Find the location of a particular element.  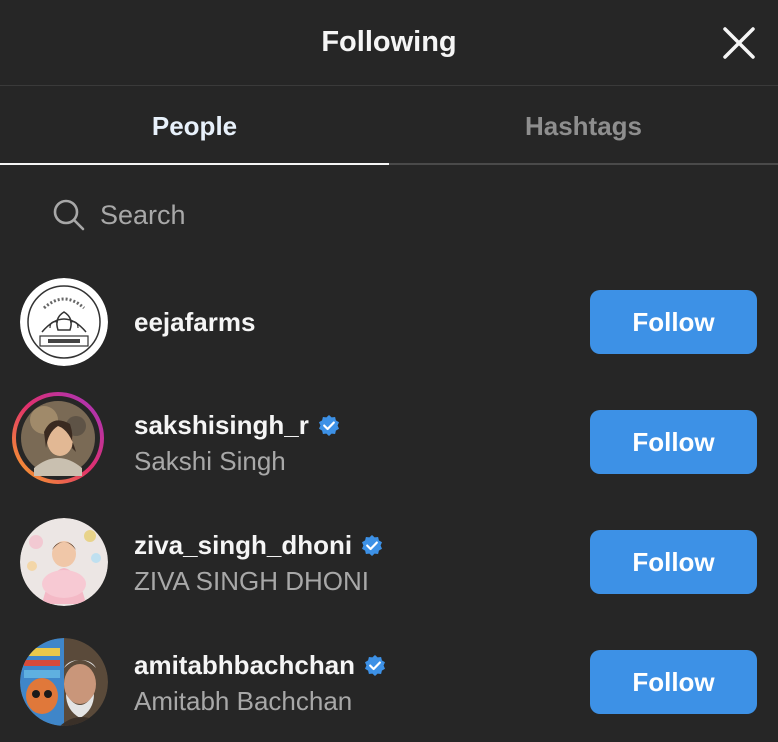

full-name: Amitabh Bachchan is located at coordinates (243, 701).